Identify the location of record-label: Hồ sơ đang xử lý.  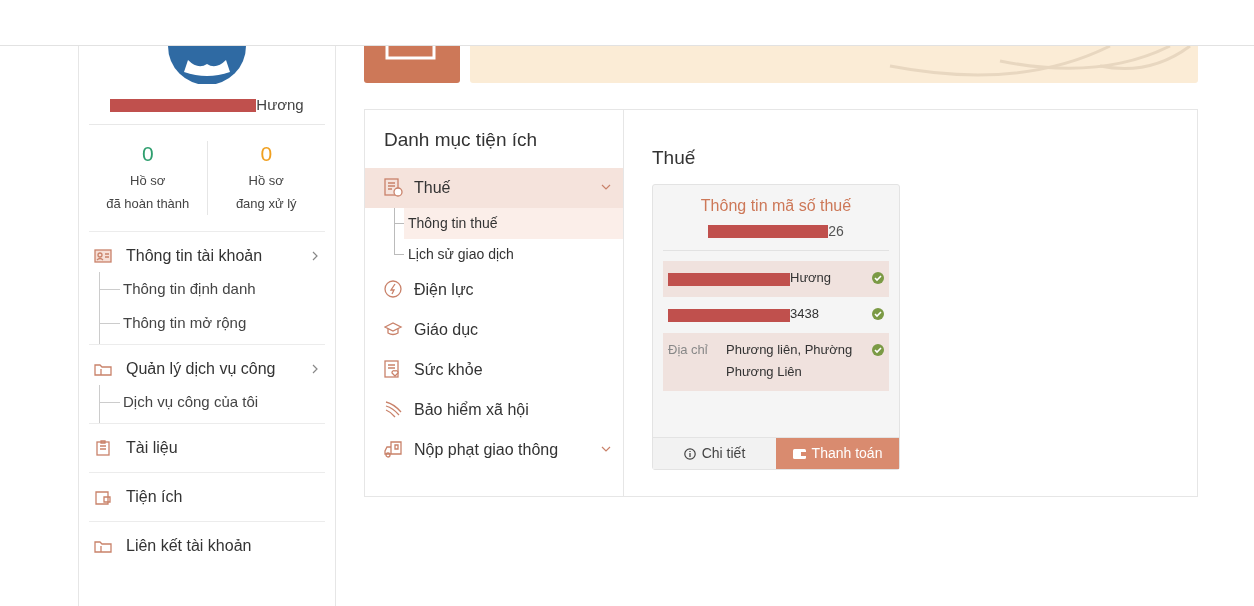
(266, 192).